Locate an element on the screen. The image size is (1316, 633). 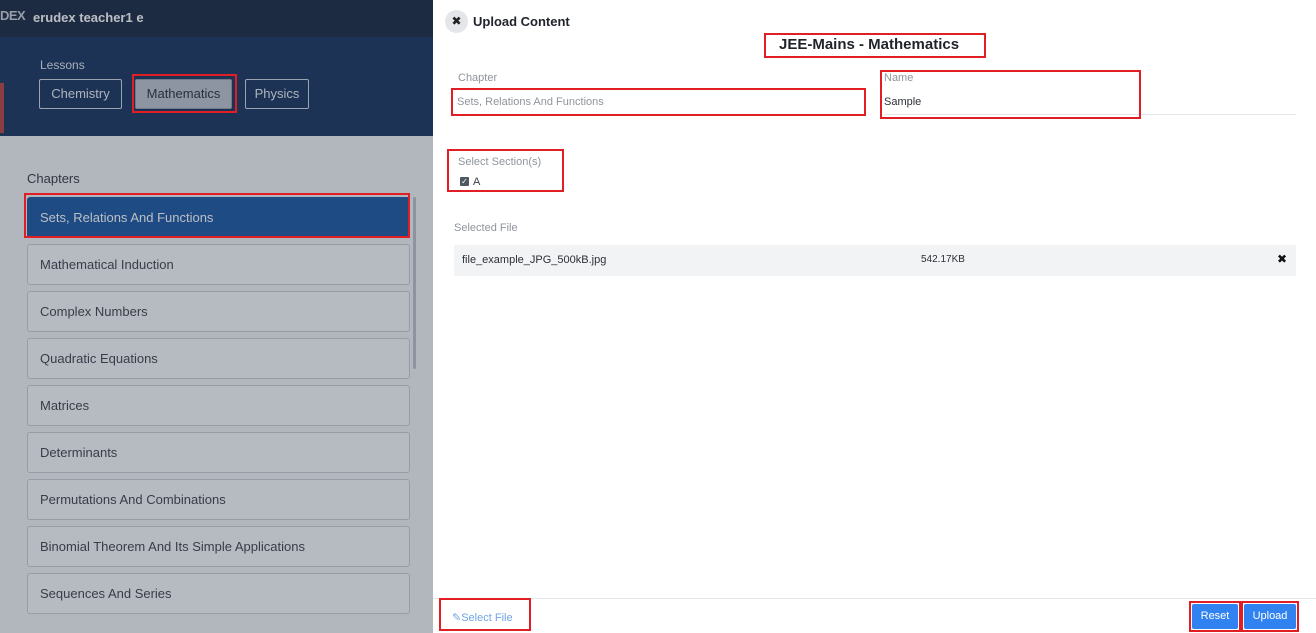
lessons-label: Lessons is located at coordinates (62, 65).